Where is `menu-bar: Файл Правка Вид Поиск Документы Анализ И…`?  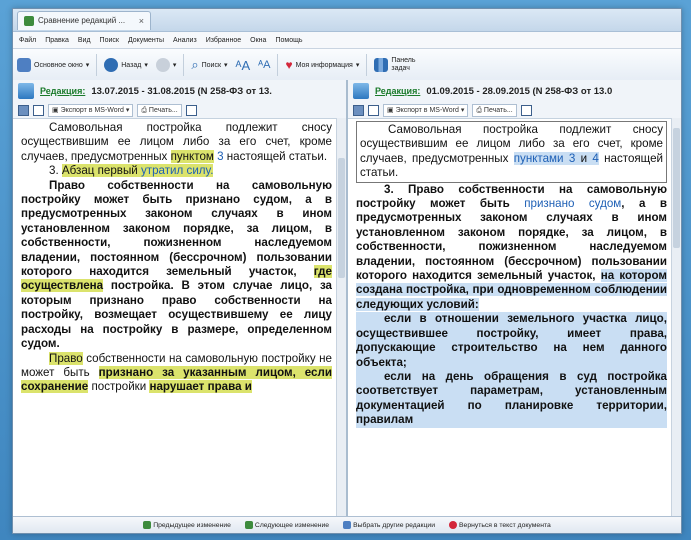
menu-bar: Файл Правка Вид Поиск Документы Анализ И… is located at coordinates (347, 40).